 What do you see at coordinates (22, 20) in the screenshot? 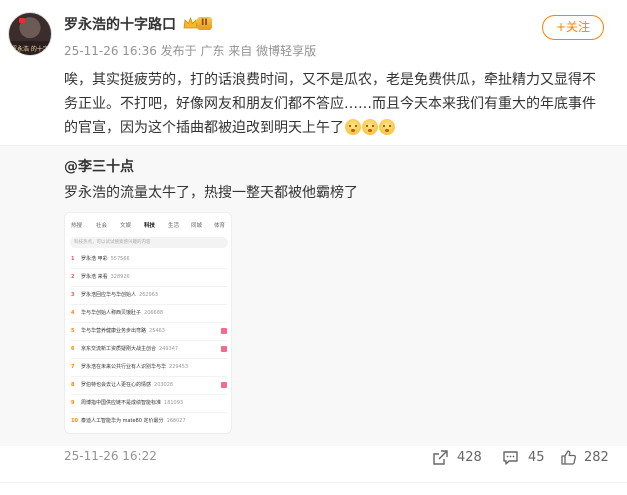
I see `avatar-logo-mark` at bounding box center [22, 20].